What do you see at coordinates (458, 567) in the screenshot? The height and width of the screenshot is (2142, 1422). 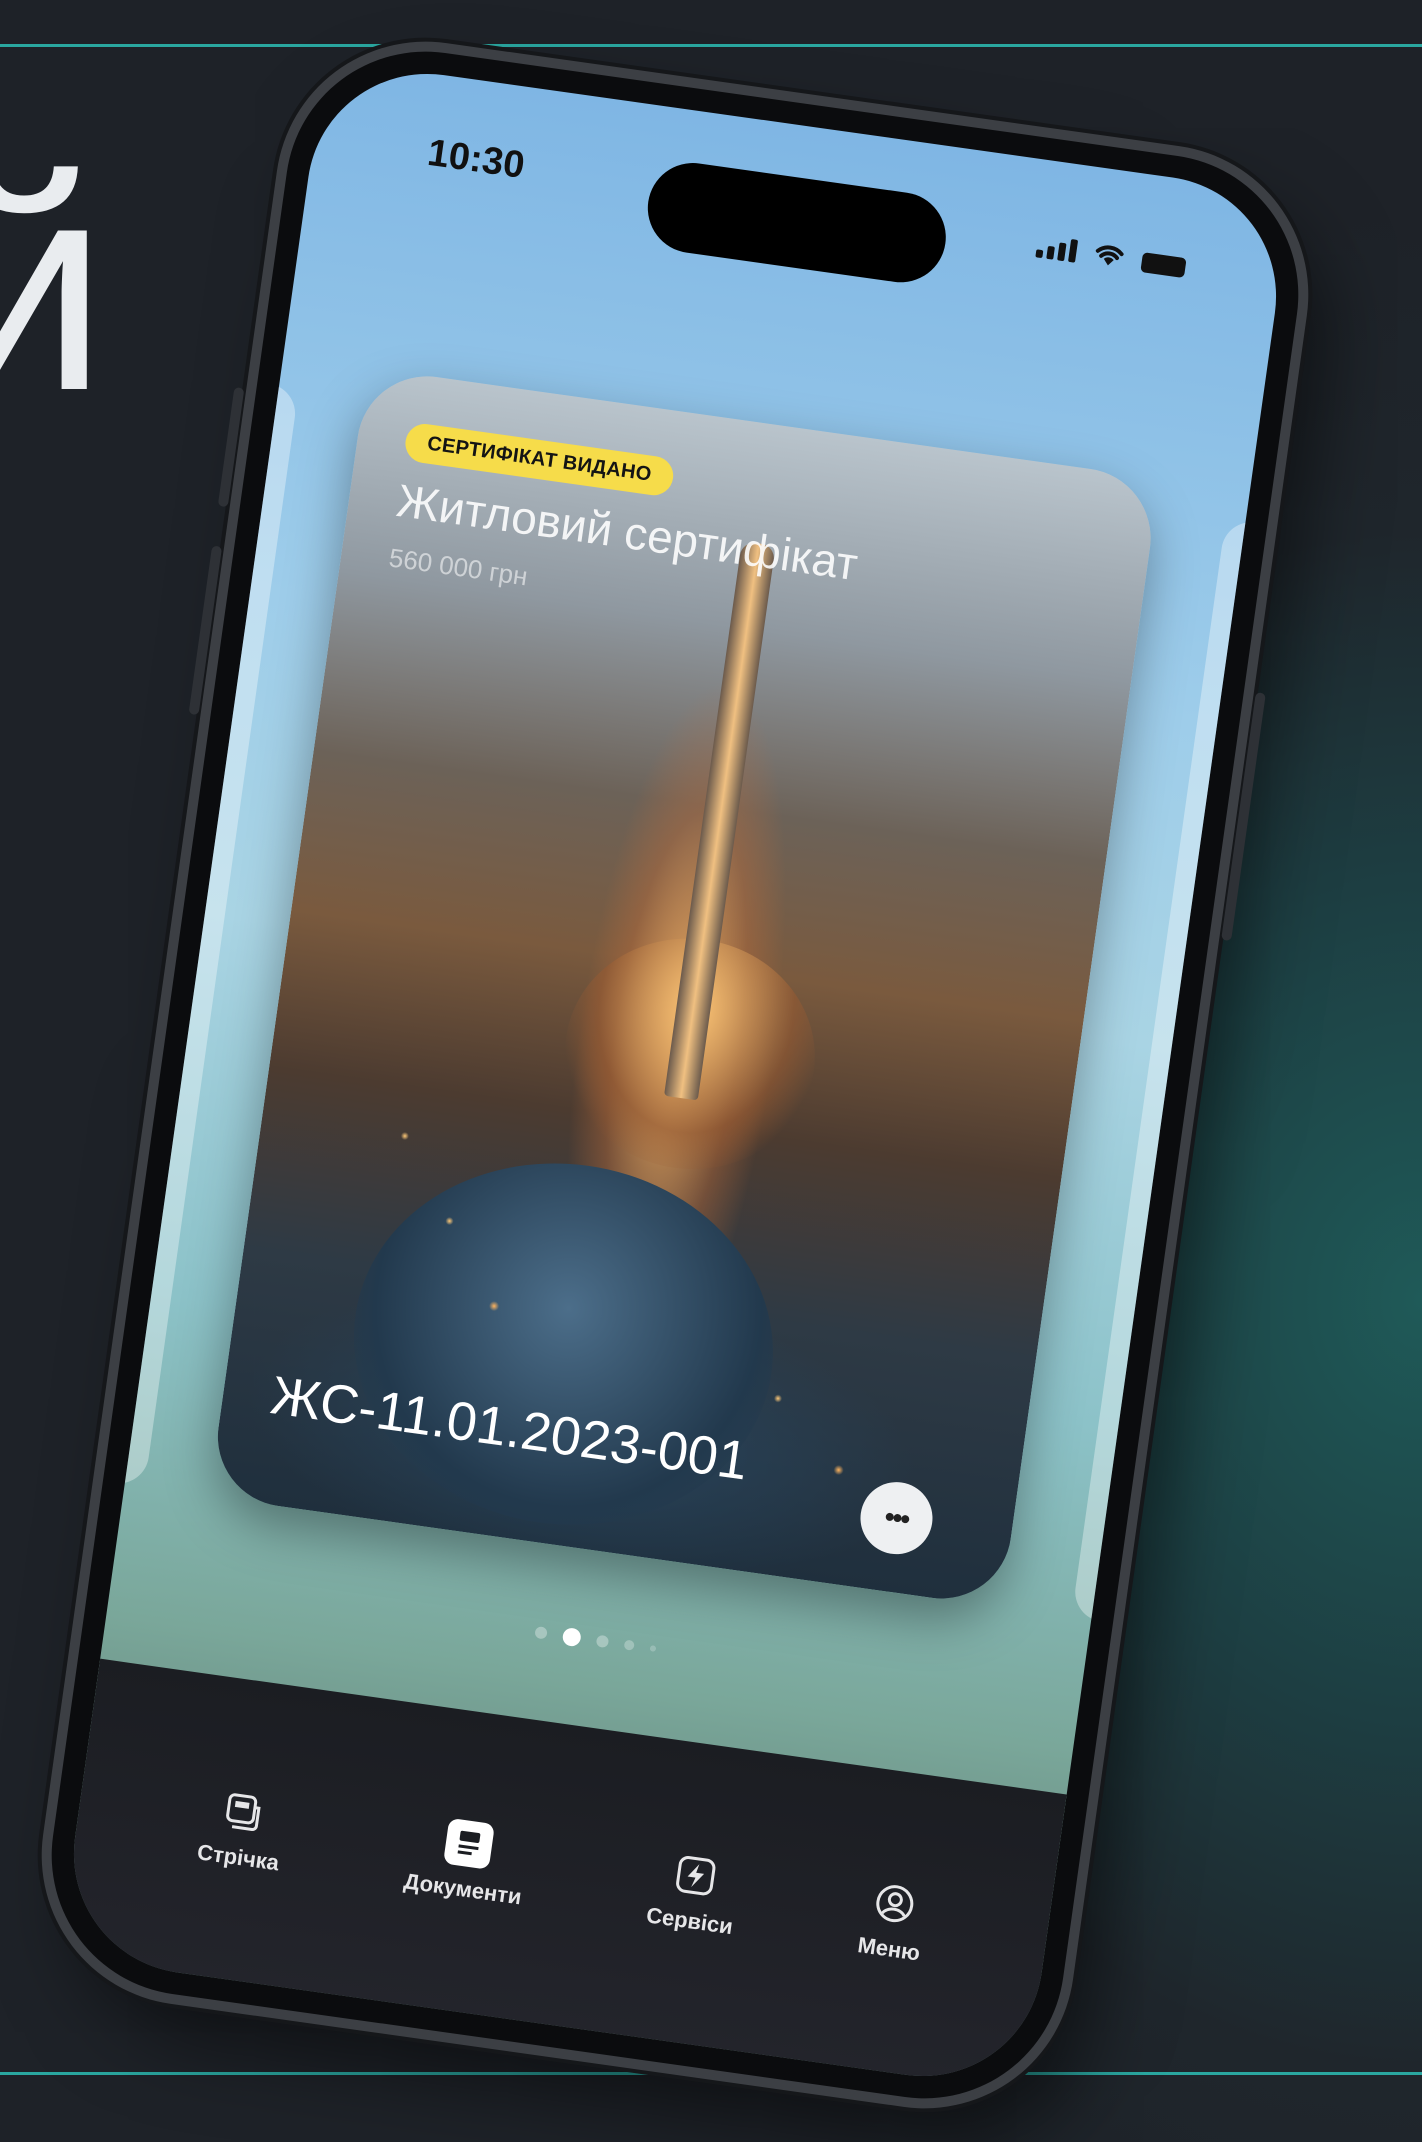 I see `card-amount: 560 000 грн` at bounding box center [458, 567].